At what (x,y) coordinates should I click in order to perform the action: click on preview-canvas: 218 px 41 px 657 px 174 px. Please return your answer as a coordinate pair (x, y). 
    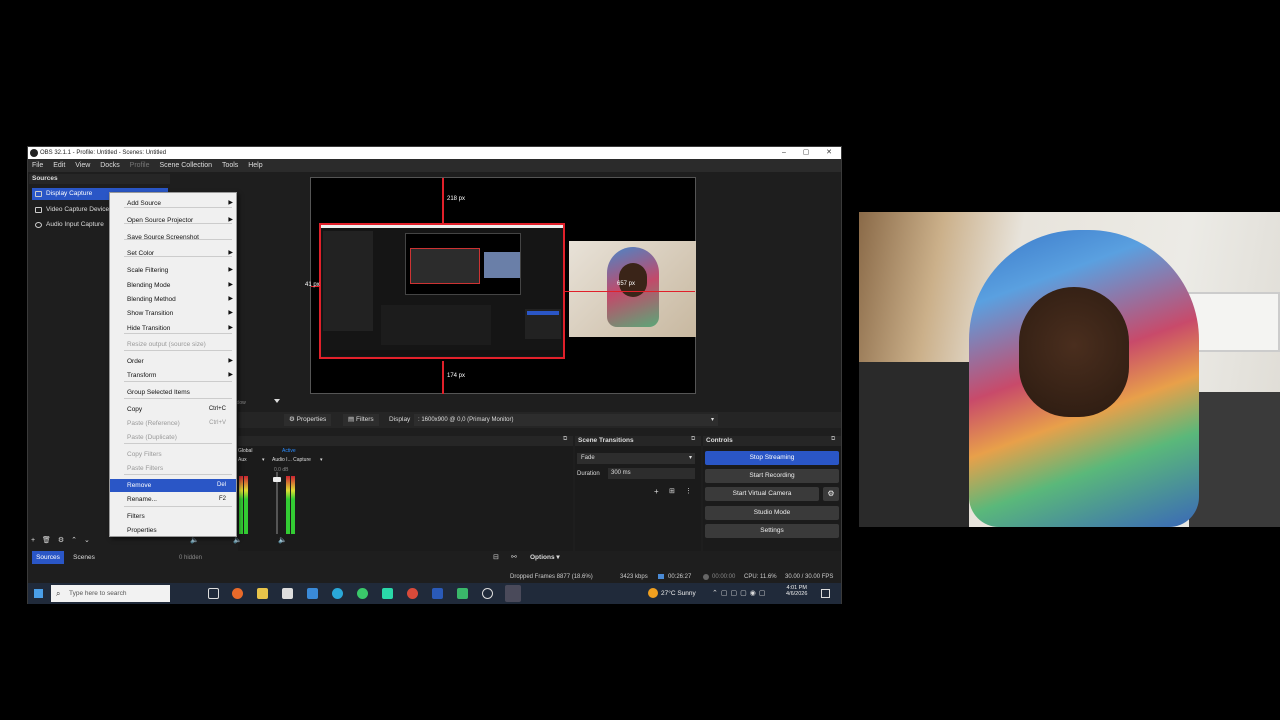
    Looking at the image, I should click on (500, 285).